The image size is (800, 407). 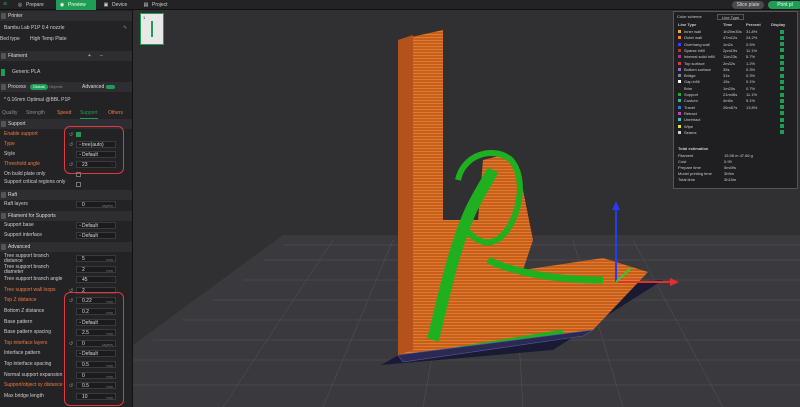 I want to click on legend-row: Unretract, so click(x=736, y=120).